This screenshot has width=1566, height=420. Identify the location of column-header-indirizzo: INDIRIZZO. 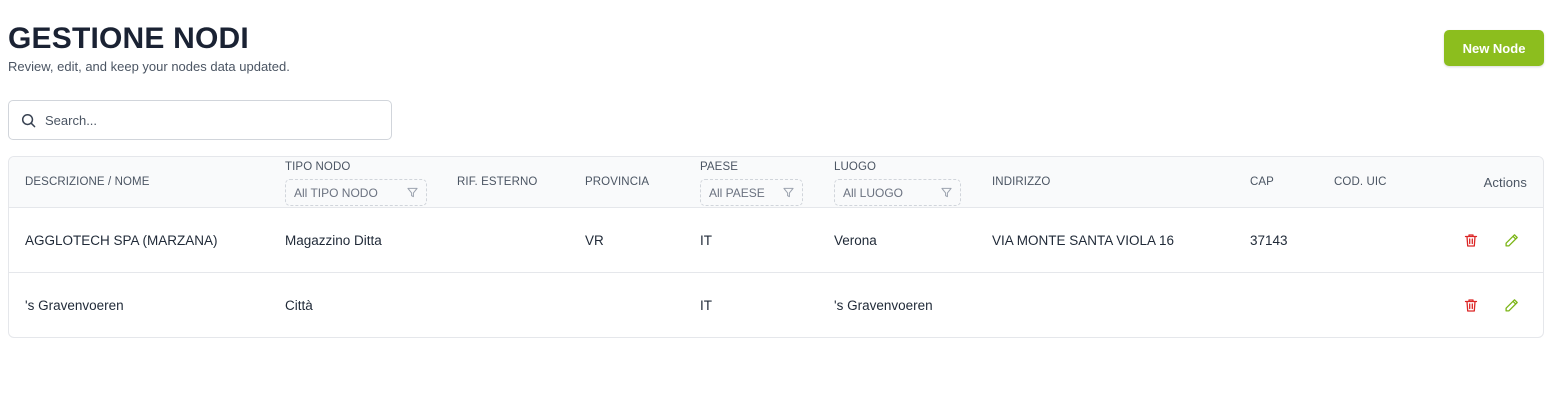
(1021, 182).